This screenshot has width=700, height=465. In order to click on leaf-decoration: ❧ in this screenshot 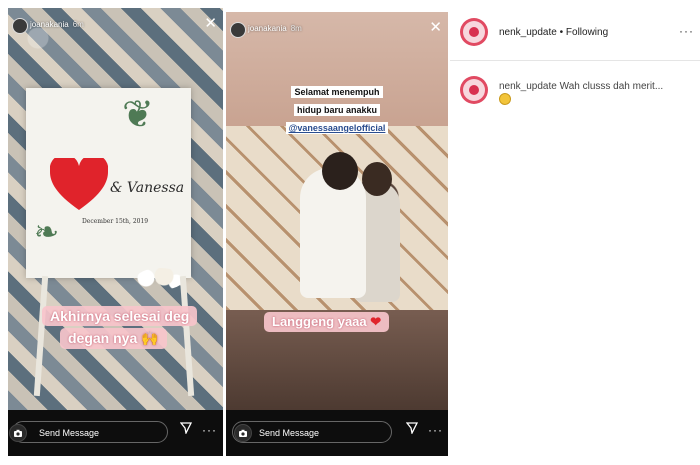, I will do `click(47, 232)`.